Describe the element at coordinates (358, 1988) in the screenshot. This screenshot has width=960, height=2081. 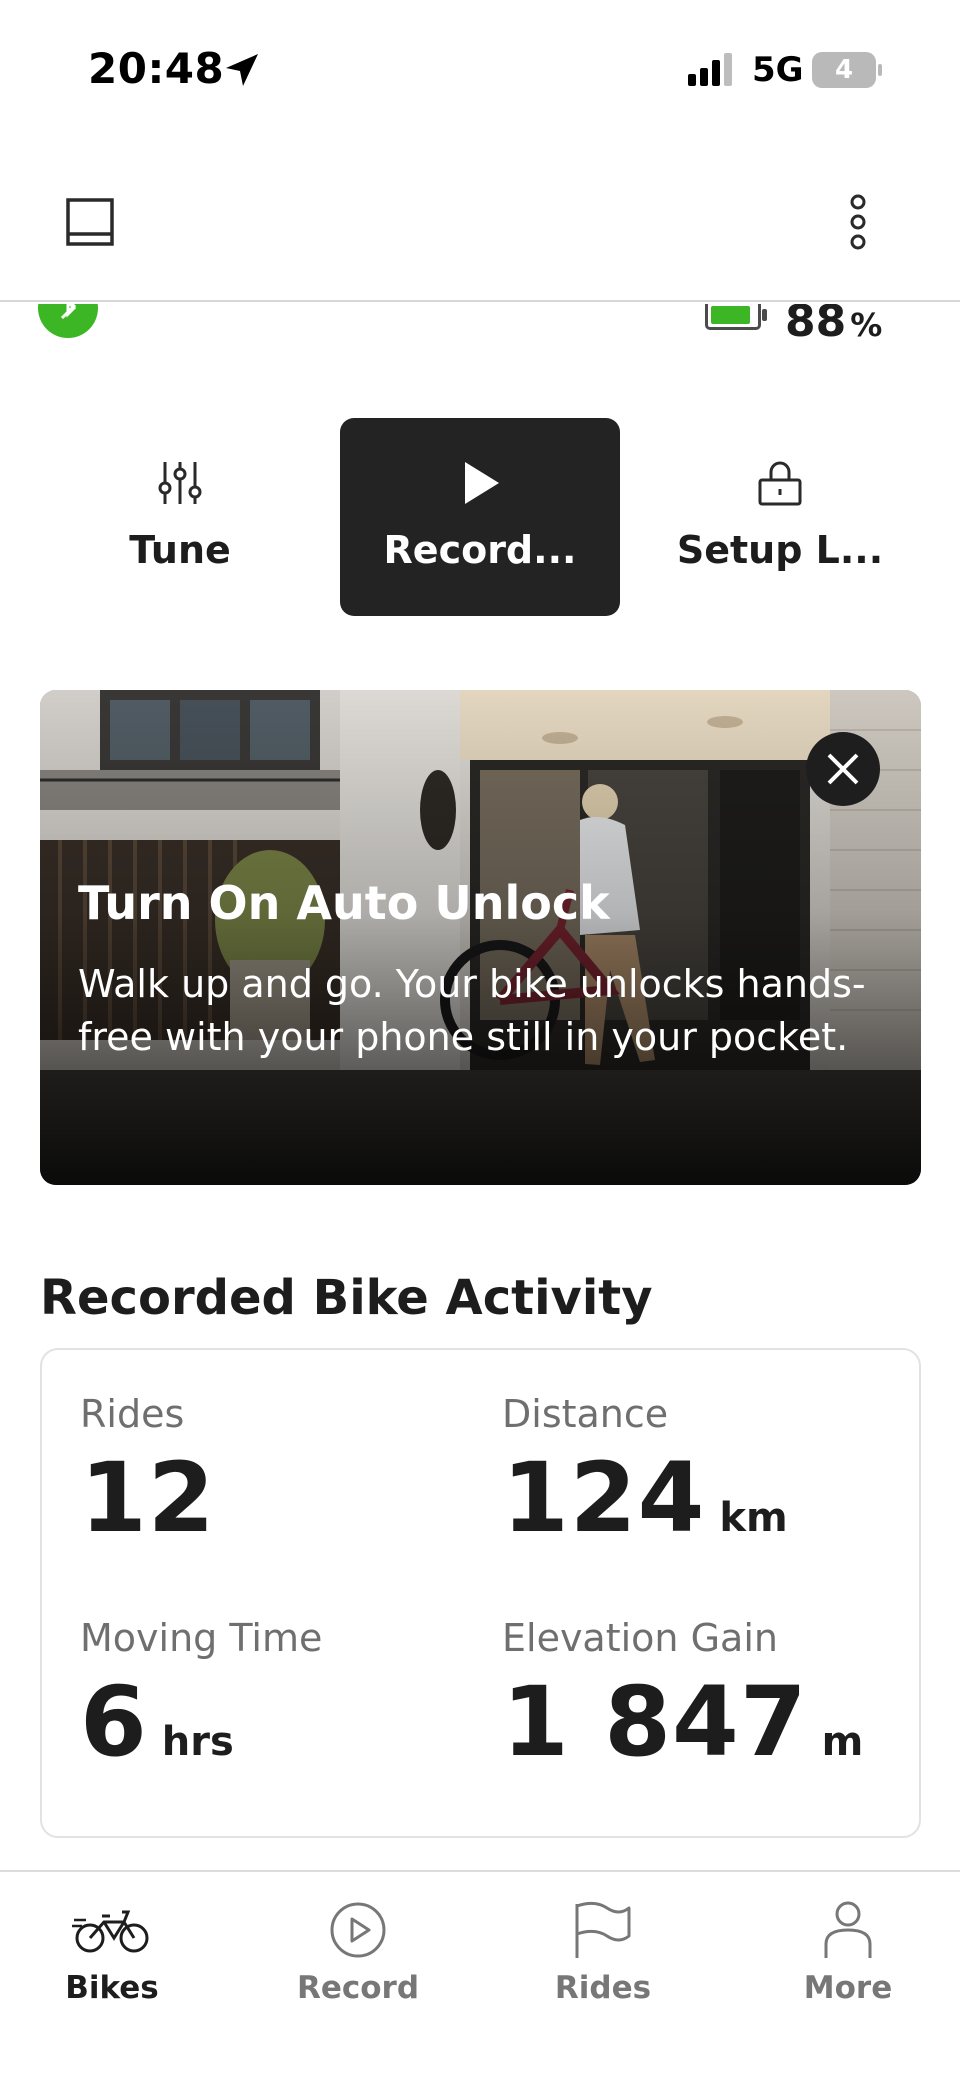
I see `tab-label: Record` at that location.